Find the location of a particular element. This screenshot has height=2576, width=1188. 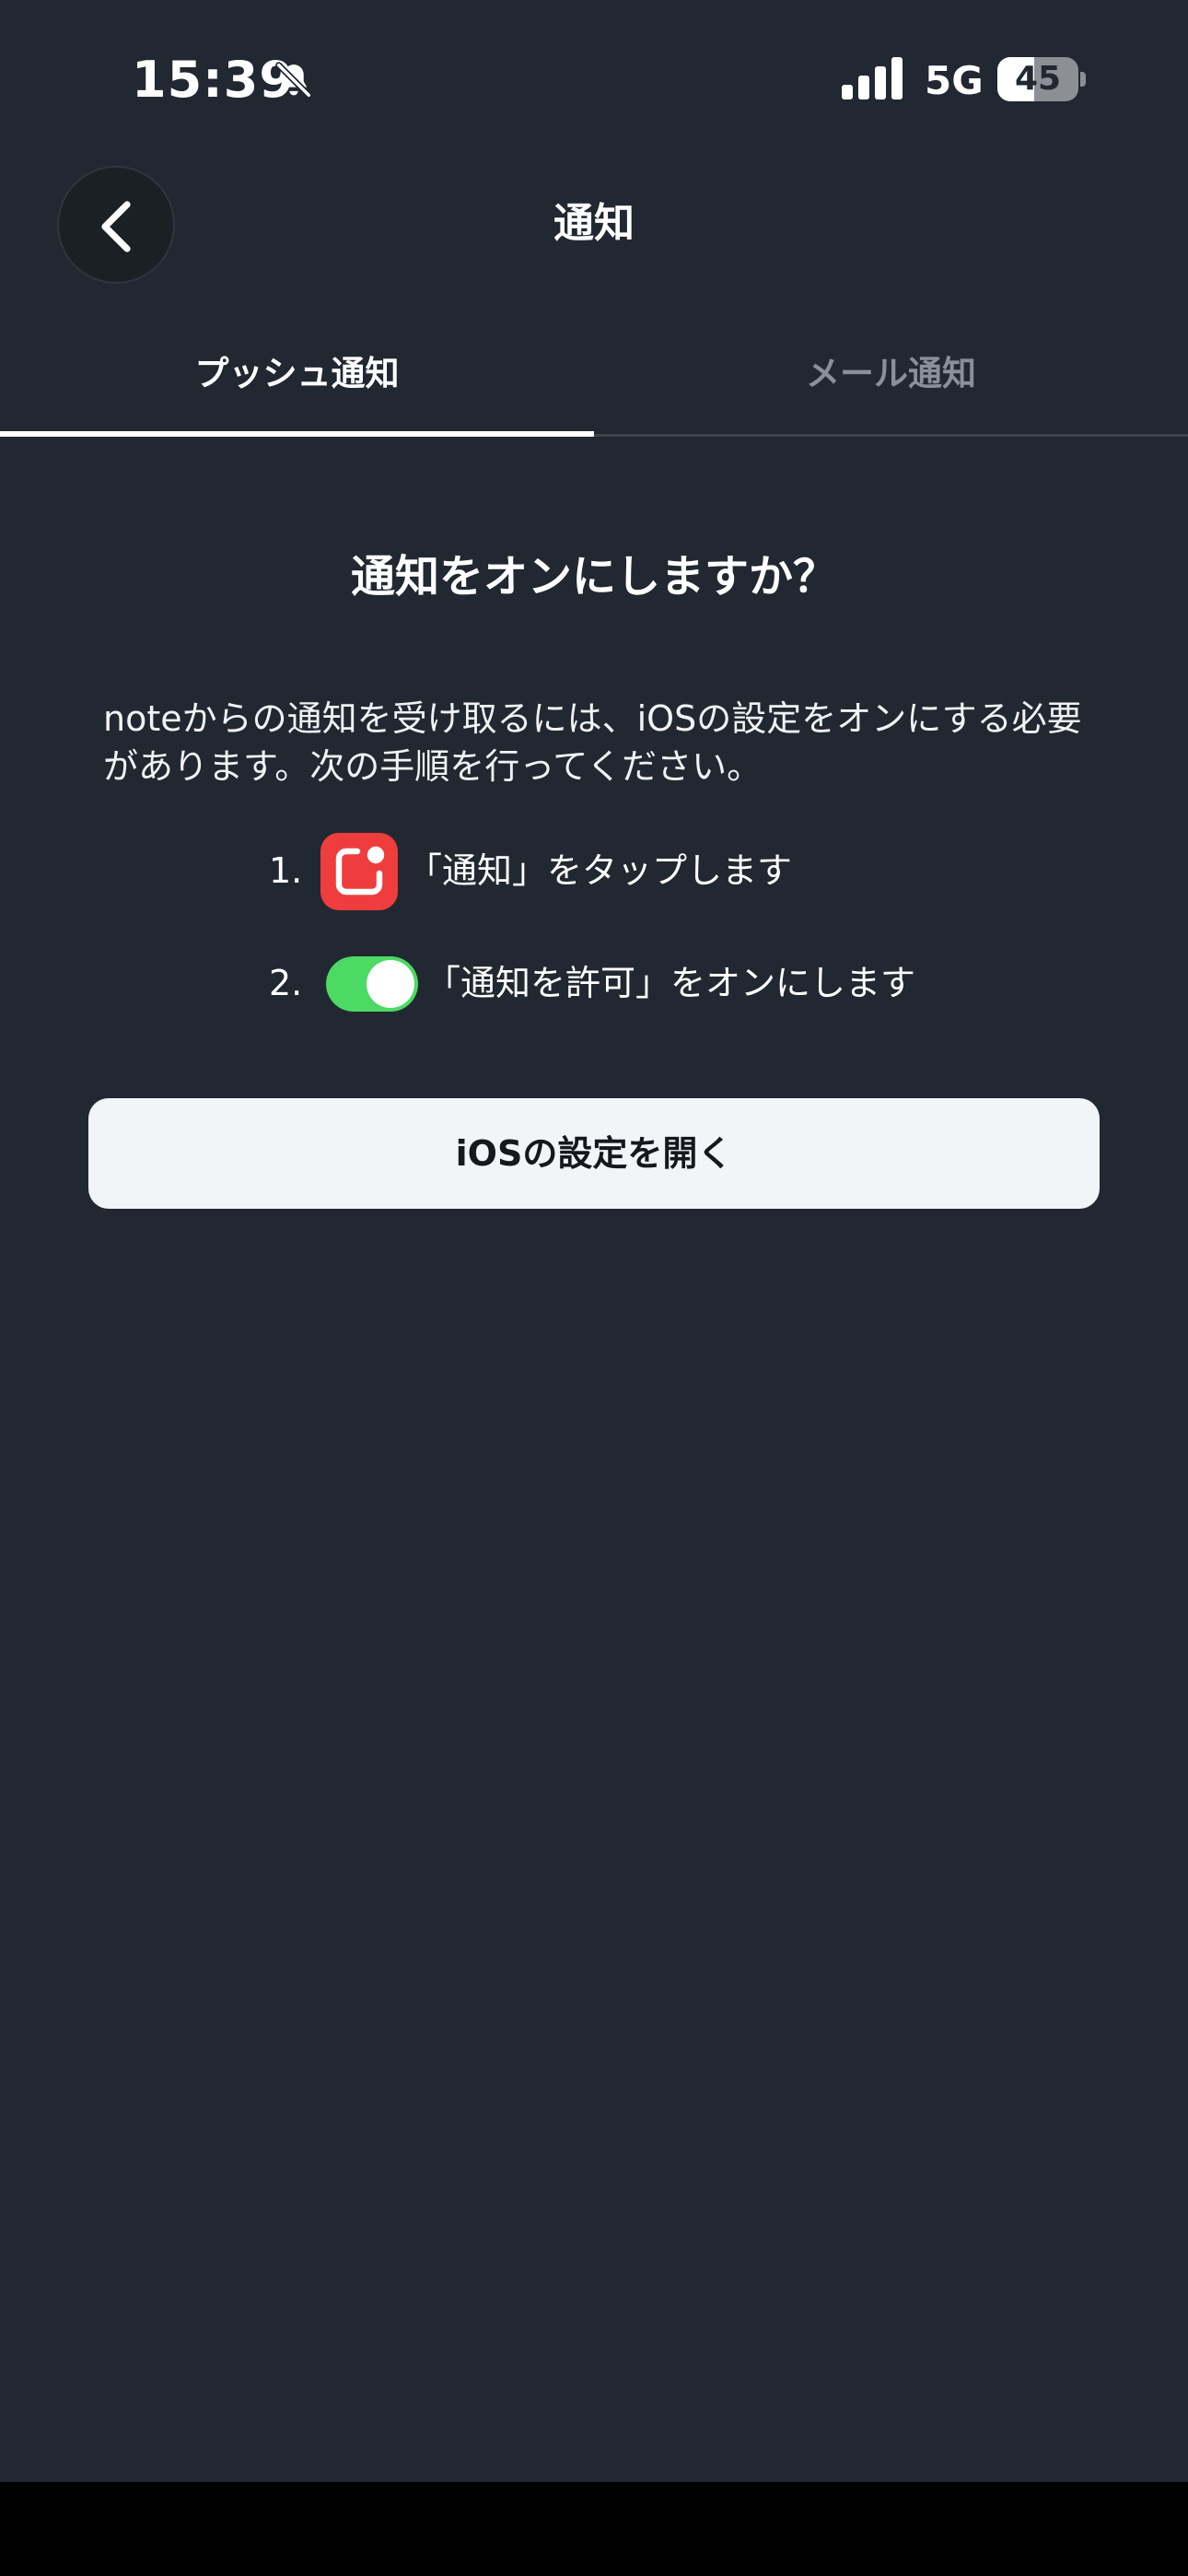

tab-email-notifications: メール通知 is located at coordinates (891, 384).